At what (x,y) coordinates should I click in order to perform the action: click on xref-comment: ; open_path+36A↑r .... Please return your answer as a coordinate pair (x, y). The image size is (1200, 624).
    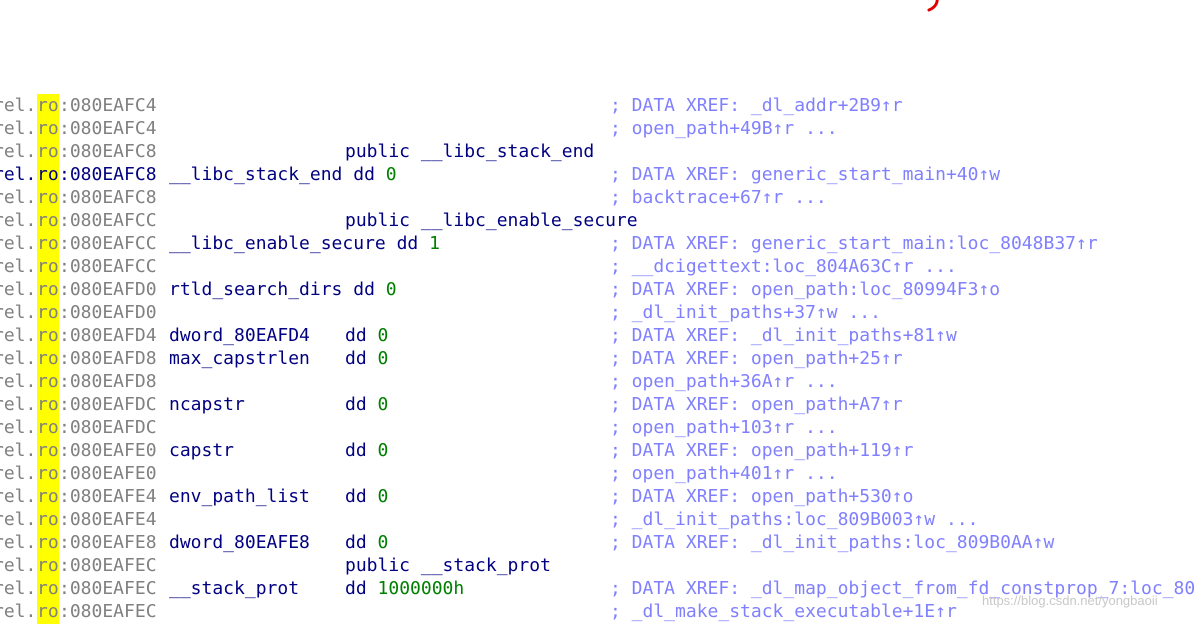
    Looking at the image, I should click on (724, 381).